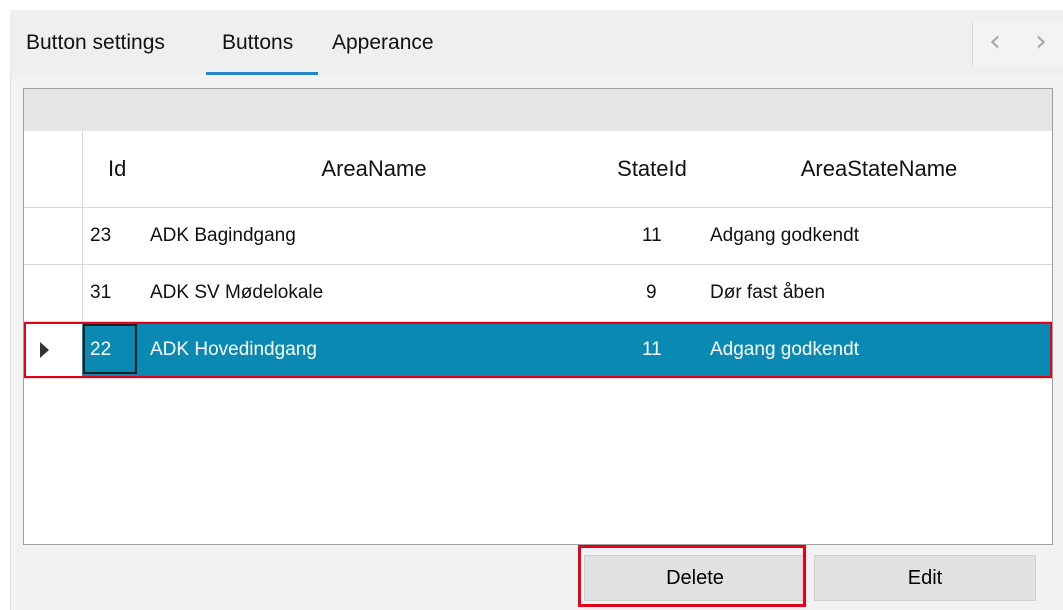 The width and height of the screenshot is (1063, 610). What do you see at coordinates (538, 110) in the screenshot?
I see `grid-group-band` at bounding box center [538, 110].